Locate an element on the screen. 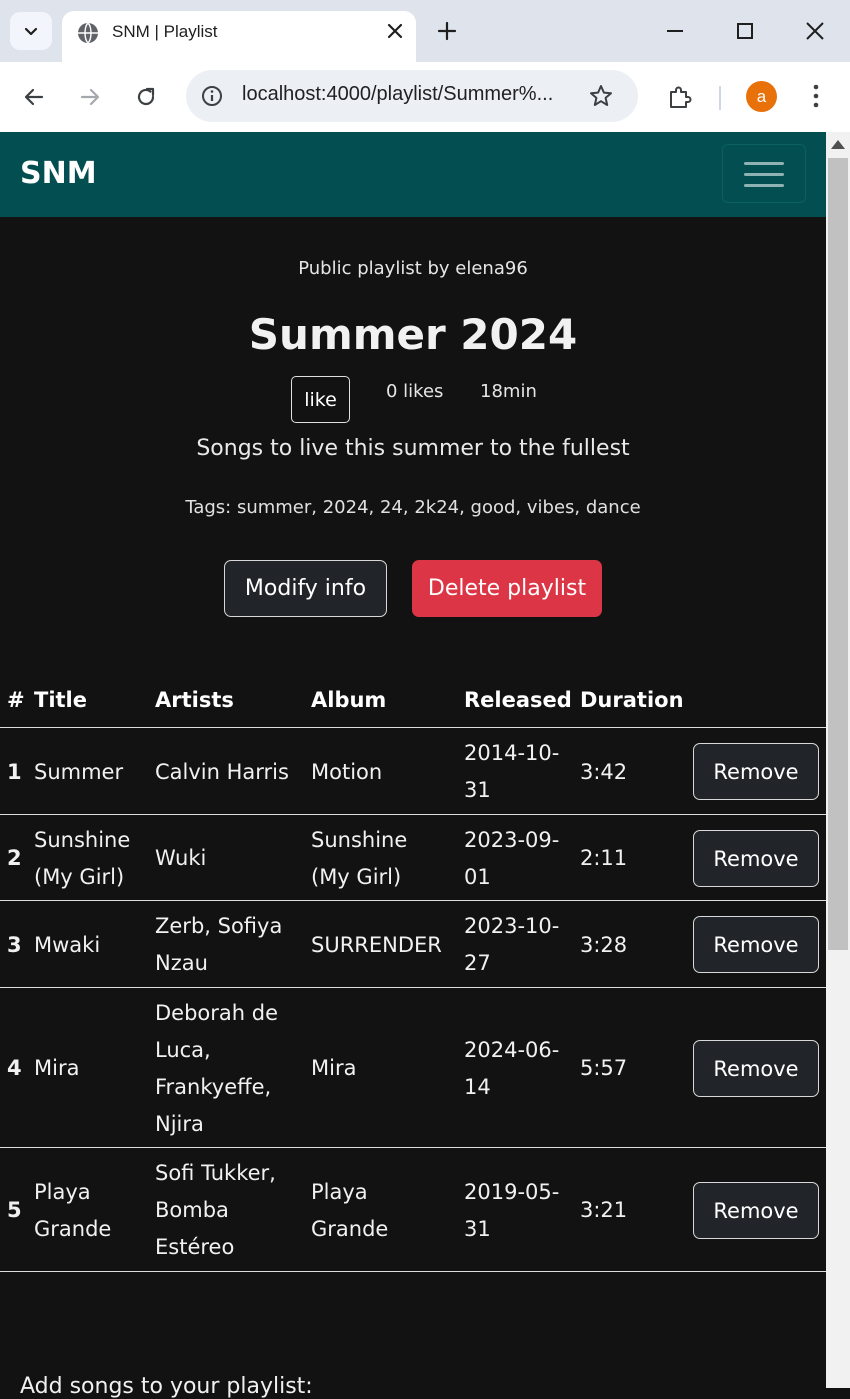 Image resolution: width=850 pixels, height=1399 pixels. track-number: 3 is located at coordinates (14, 944).